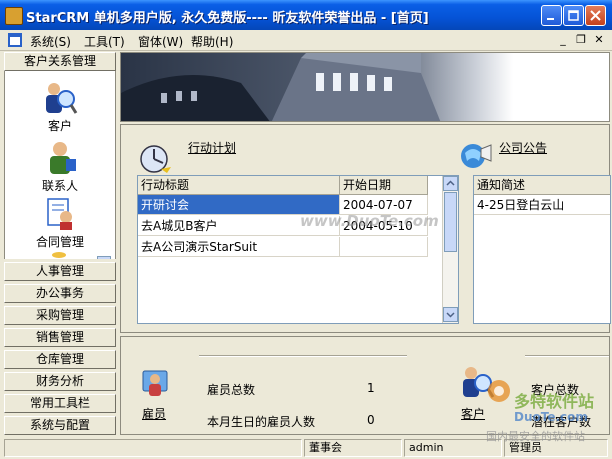 Image resolution: width=612 pixels, height=459 pixels. I want to click on sidebar-item-contact: 联系人, so click(60, 167).